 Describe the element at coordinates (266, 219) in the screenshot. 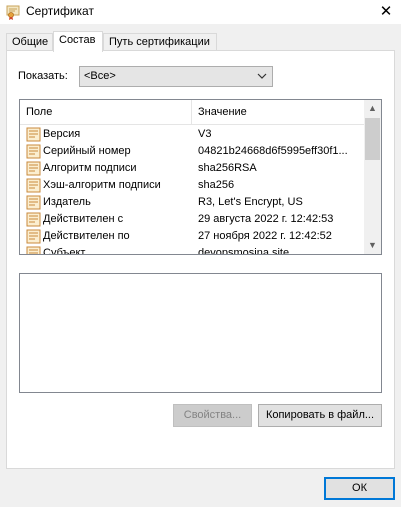

I see `field-value: 29 августа 2022 г. 12:42:53` at that location.